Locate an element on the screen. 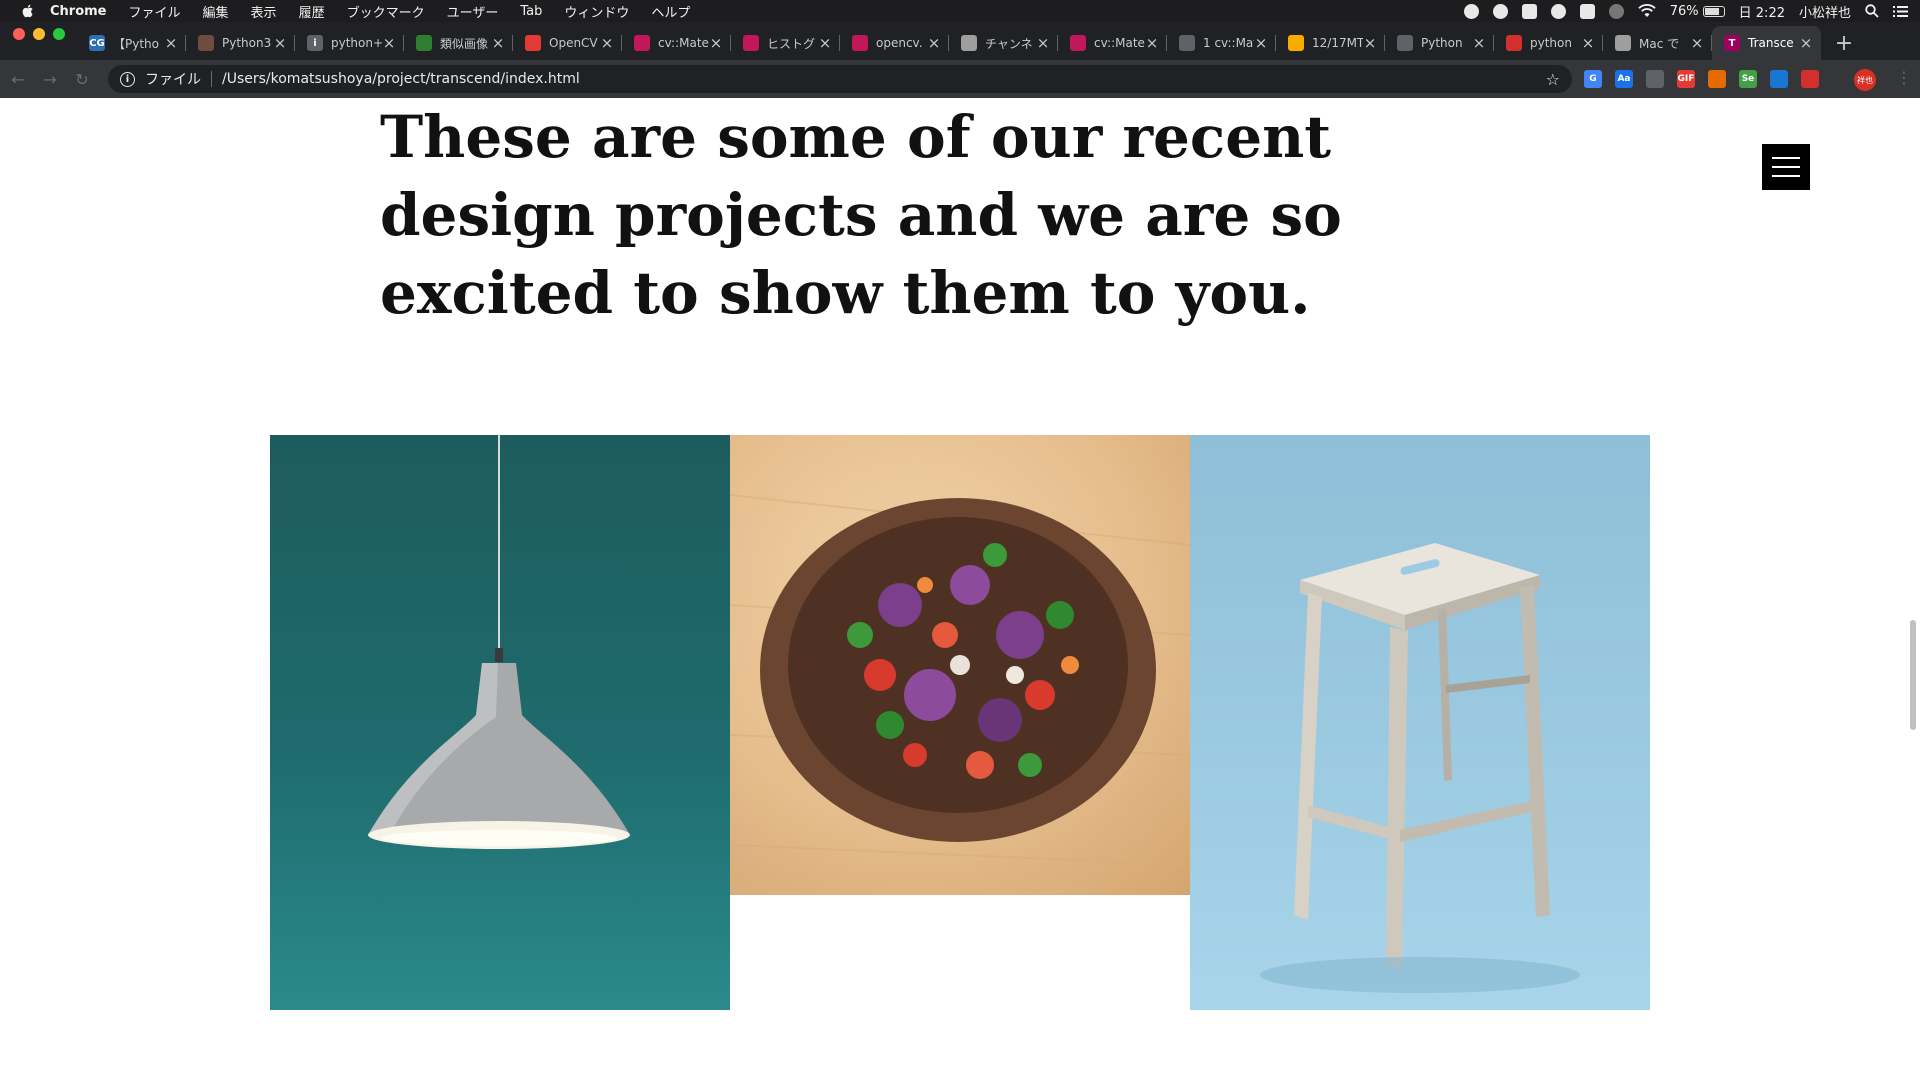 The width and height of the screenshot is (1920, 1080). red-extension-icon is located at coordinates (1810, 79).